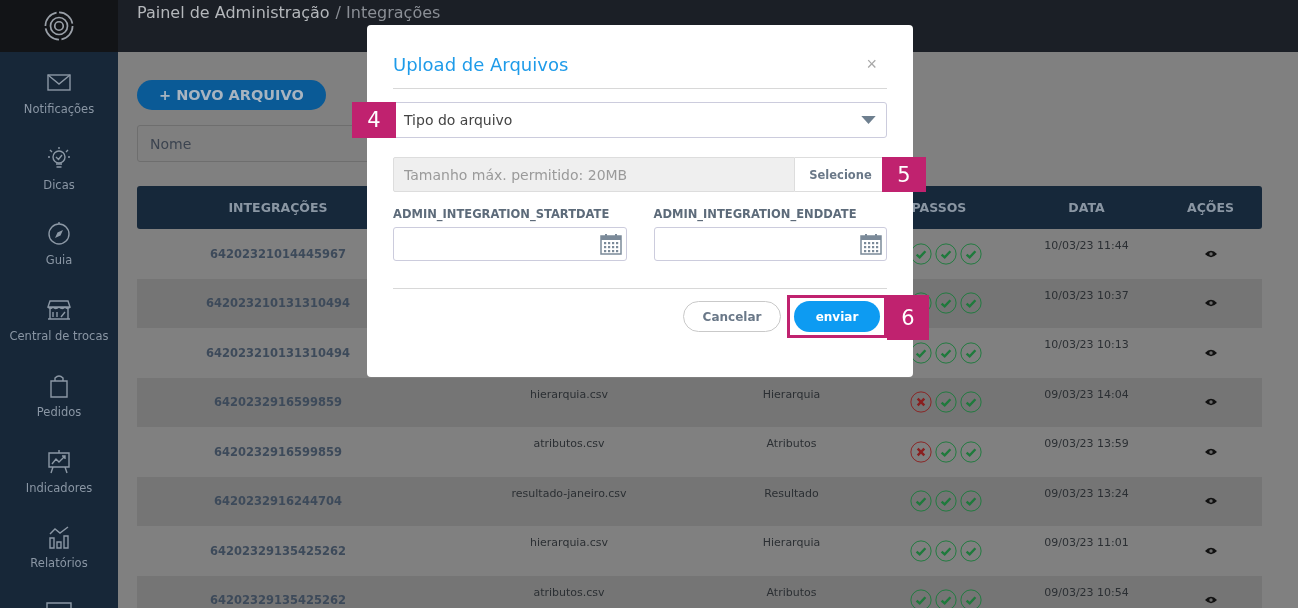  Describe the element at coordinates (59, 108) in the screenshot. I see `sidebar-item: Notificações` at that location.